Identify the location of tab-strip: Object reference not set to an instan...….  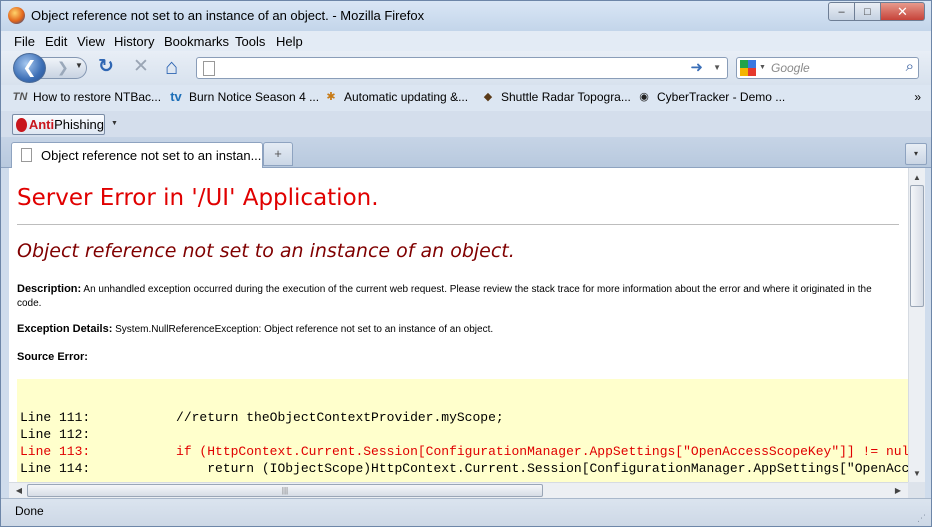
(466, 152).